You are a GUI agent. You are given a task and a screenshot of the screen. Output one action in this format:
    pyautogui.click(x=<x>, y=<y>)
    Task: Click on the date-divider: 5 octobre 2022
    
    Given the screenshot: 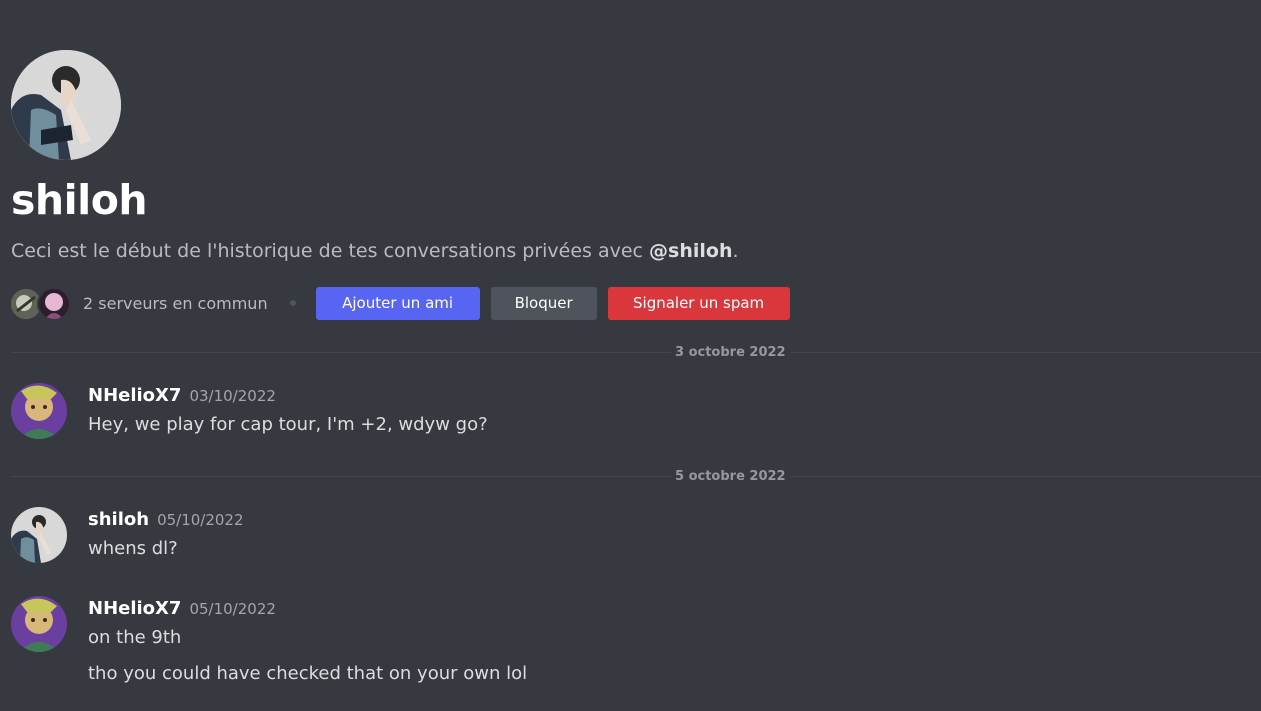 What is the action you would take?
    pyautogui.click(x=636, y=477)
    